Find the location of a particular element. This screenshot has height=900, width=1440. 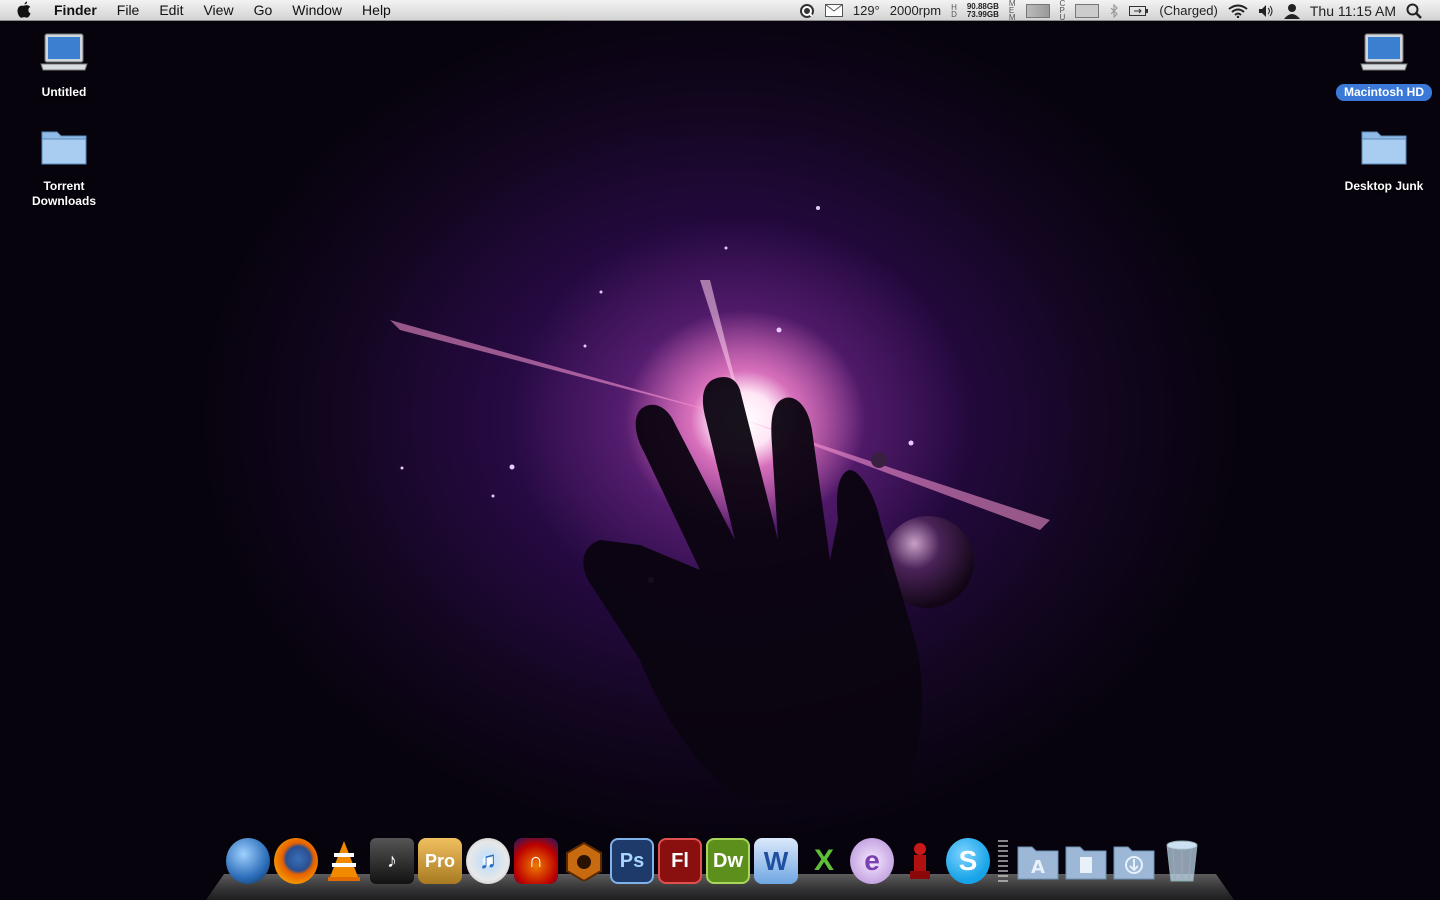

dock-trash is located at coordinates (1182, 861).